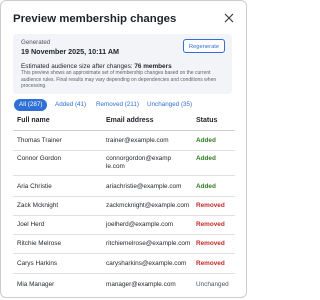  Describe the element at coordinates (207, 120) in the screenshot. I see `column-status: Status` at that location.